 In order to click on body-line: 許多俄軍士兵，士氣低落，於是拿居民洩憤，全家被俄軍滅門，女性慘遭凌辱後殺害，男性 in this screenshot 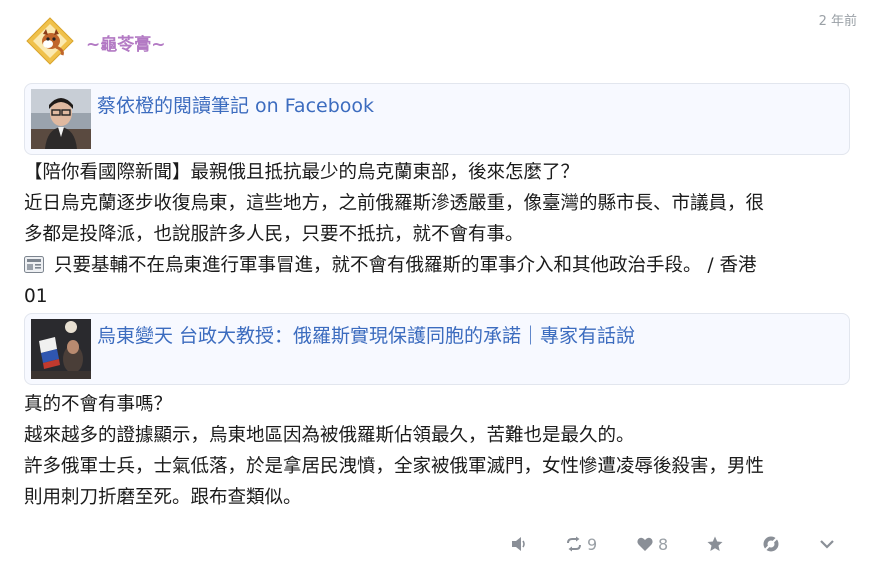, I will do `click(394, 466)`.